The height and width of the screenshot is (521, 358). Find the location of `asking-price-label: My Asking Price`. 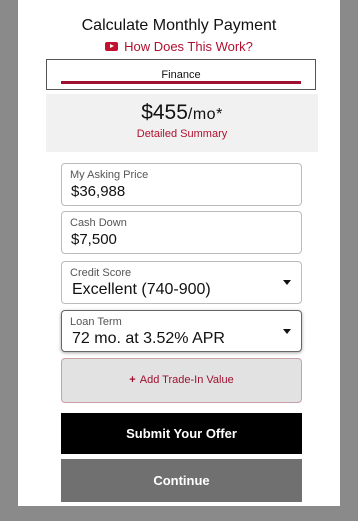

asking-price-label: My Asking Price is located at coordinates (109, 175).